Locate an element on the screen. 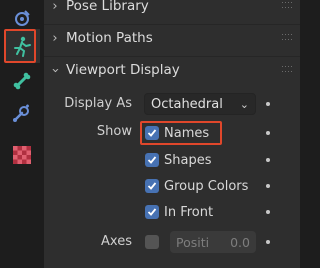 The image size is (320, 268). group-colors-checkbox is located at coordinates (152, 186).